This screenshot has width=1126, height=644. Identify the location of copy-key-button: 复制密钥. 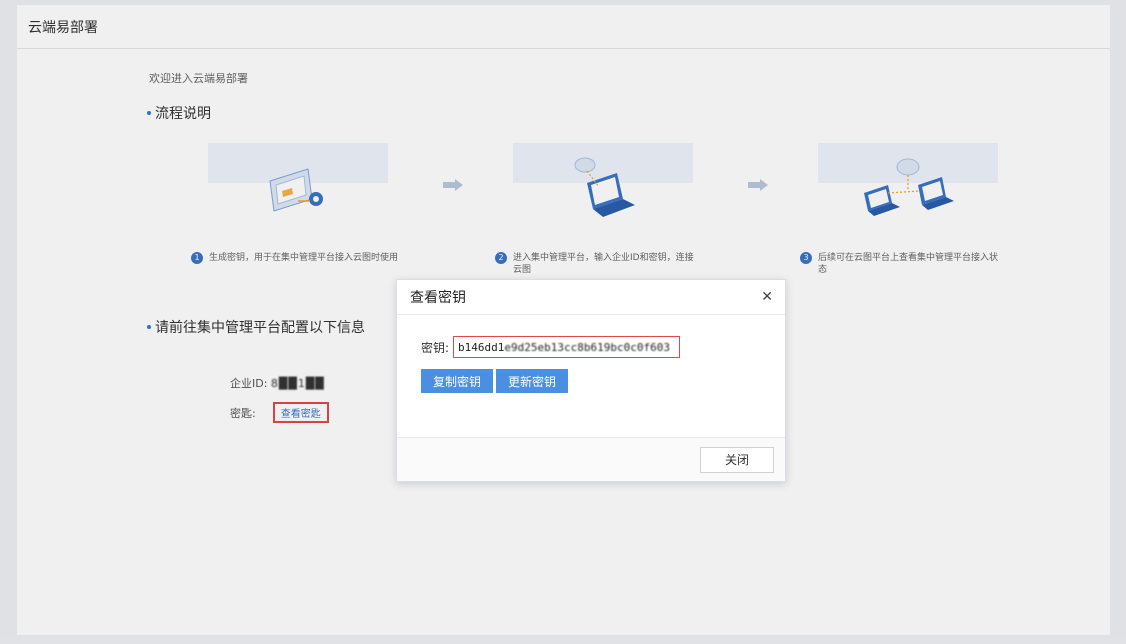
(457, 381).